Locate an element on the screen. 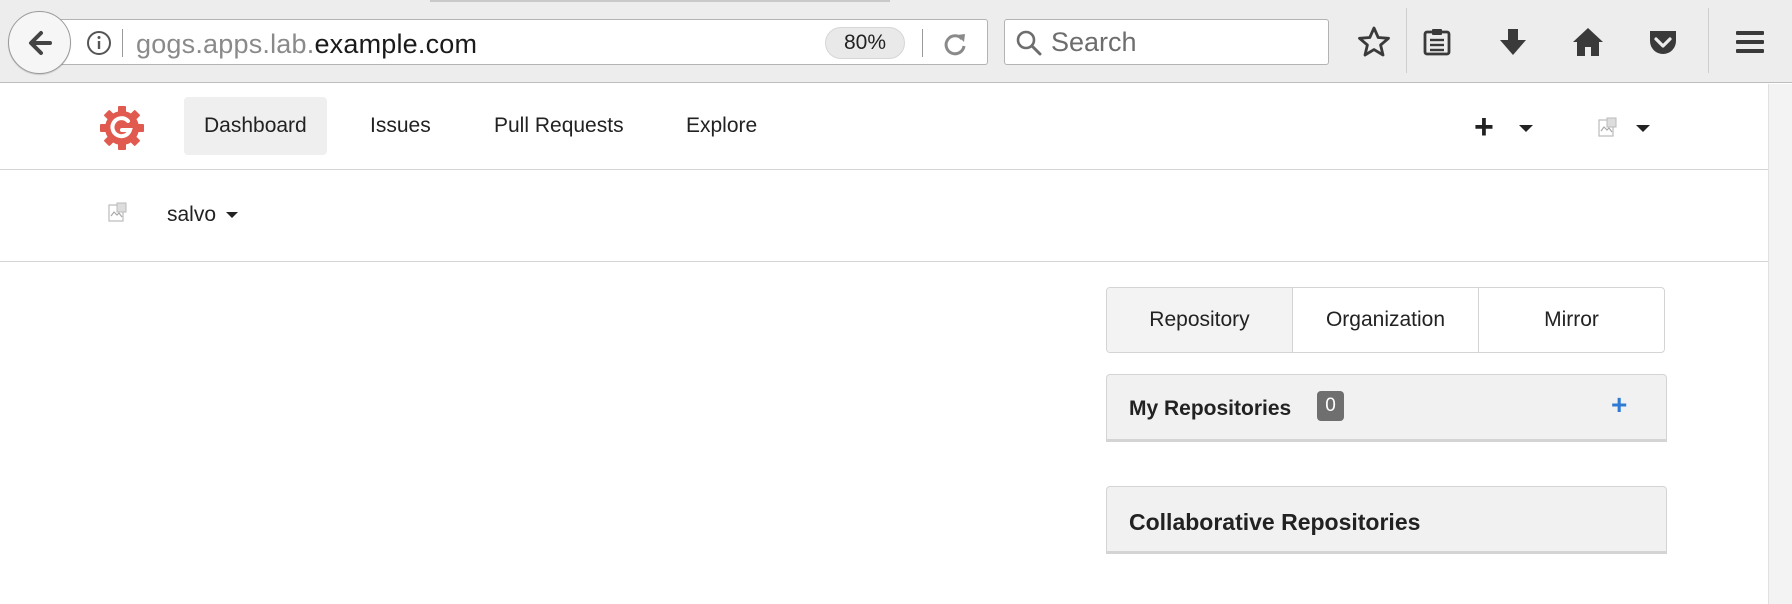 The width and height of the screenshot is (1792, 604). page-scrollbar is located at coordinates (1780, 344).